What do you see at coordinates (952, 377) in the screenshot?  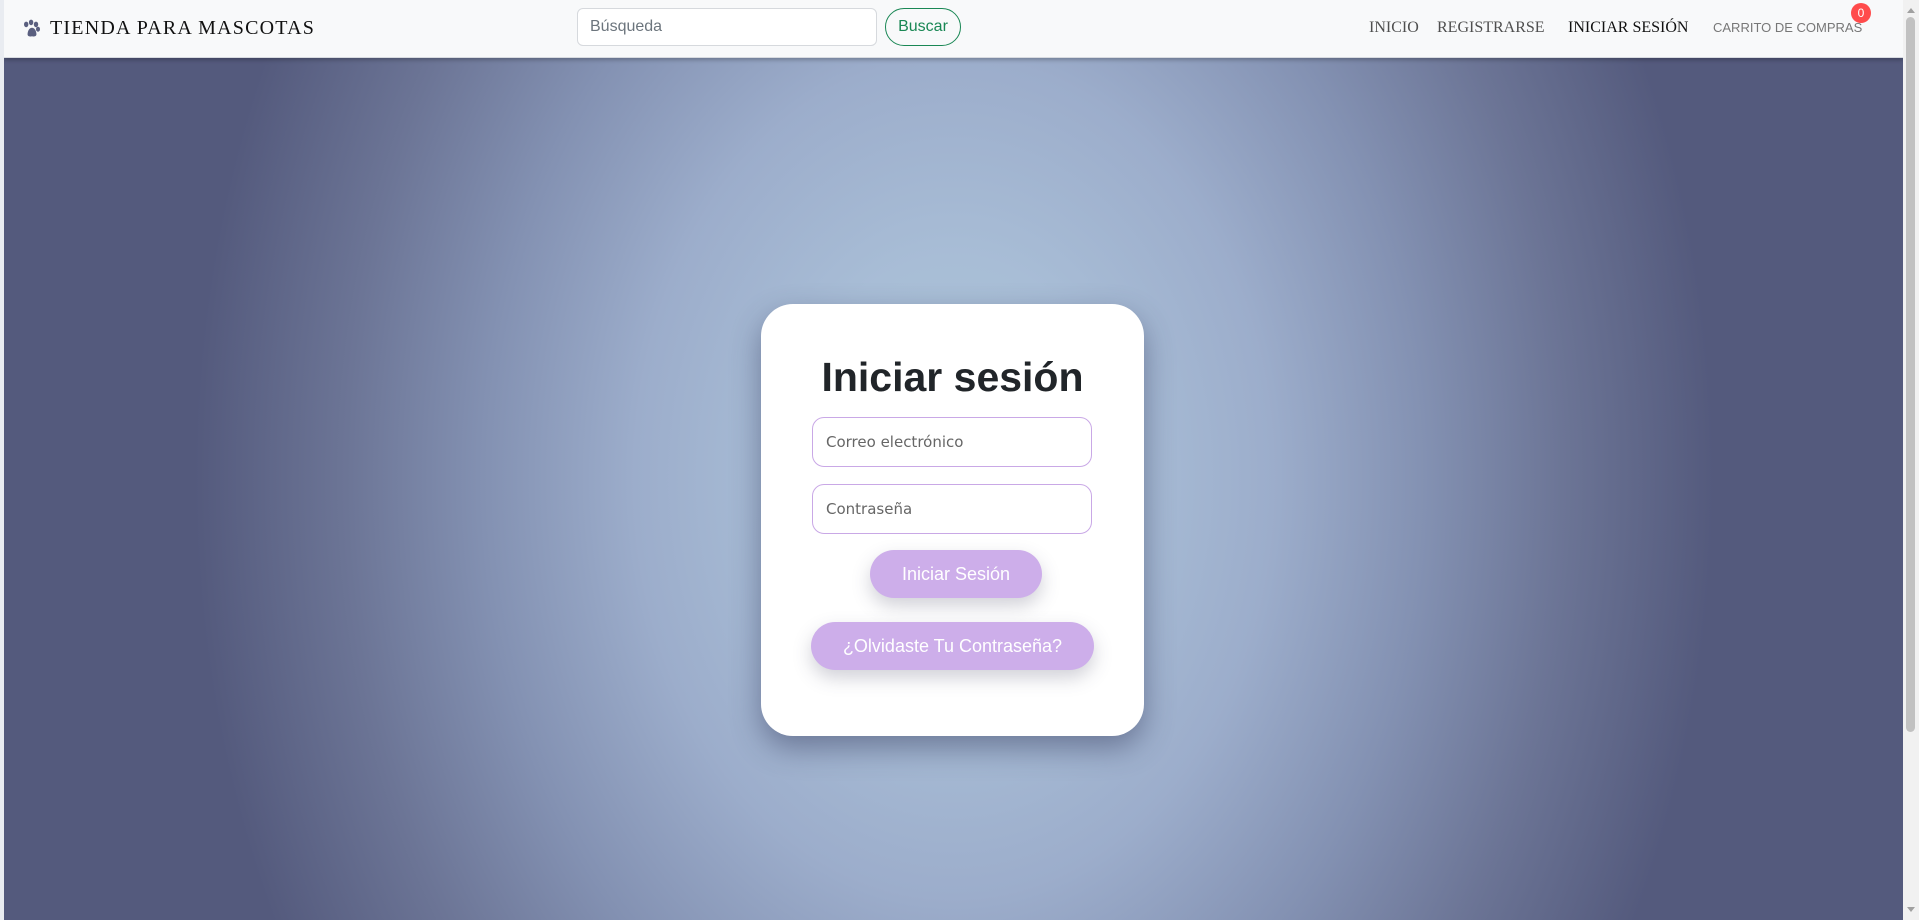 I see `login-title: Iniciar sesión` at bounding box center [952, 377].